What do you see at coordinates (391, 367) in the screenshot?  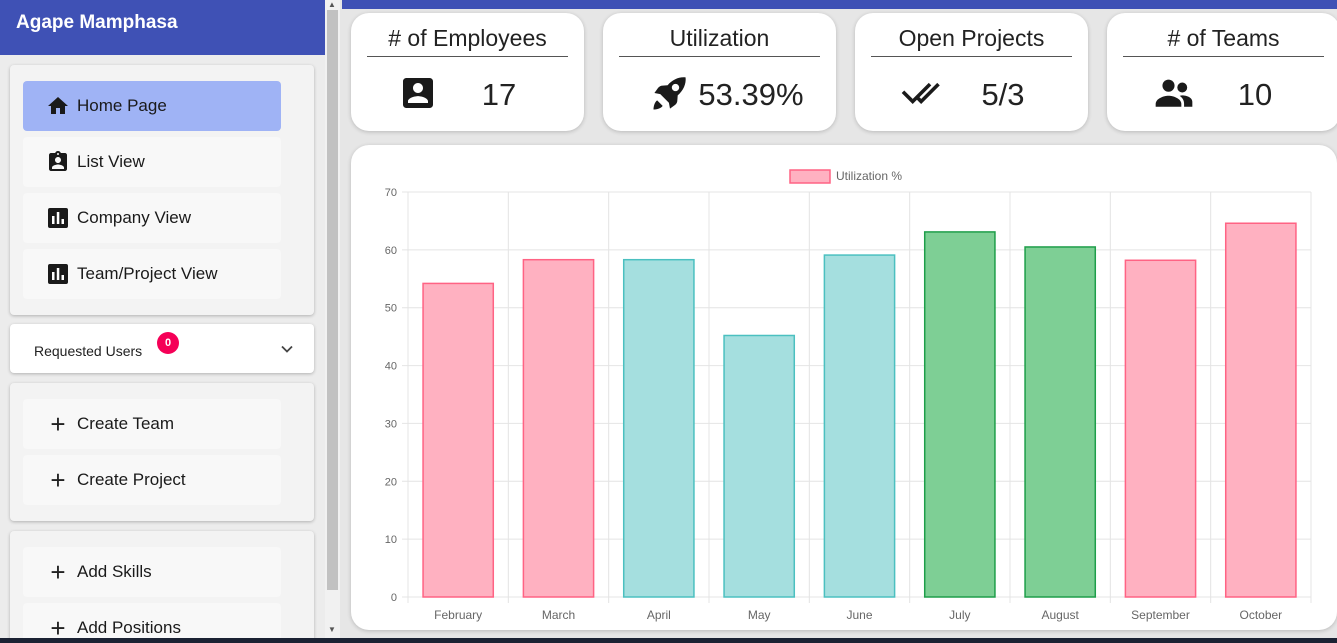 I see `y-tick-label: 40` at bounding box center [391, 367].